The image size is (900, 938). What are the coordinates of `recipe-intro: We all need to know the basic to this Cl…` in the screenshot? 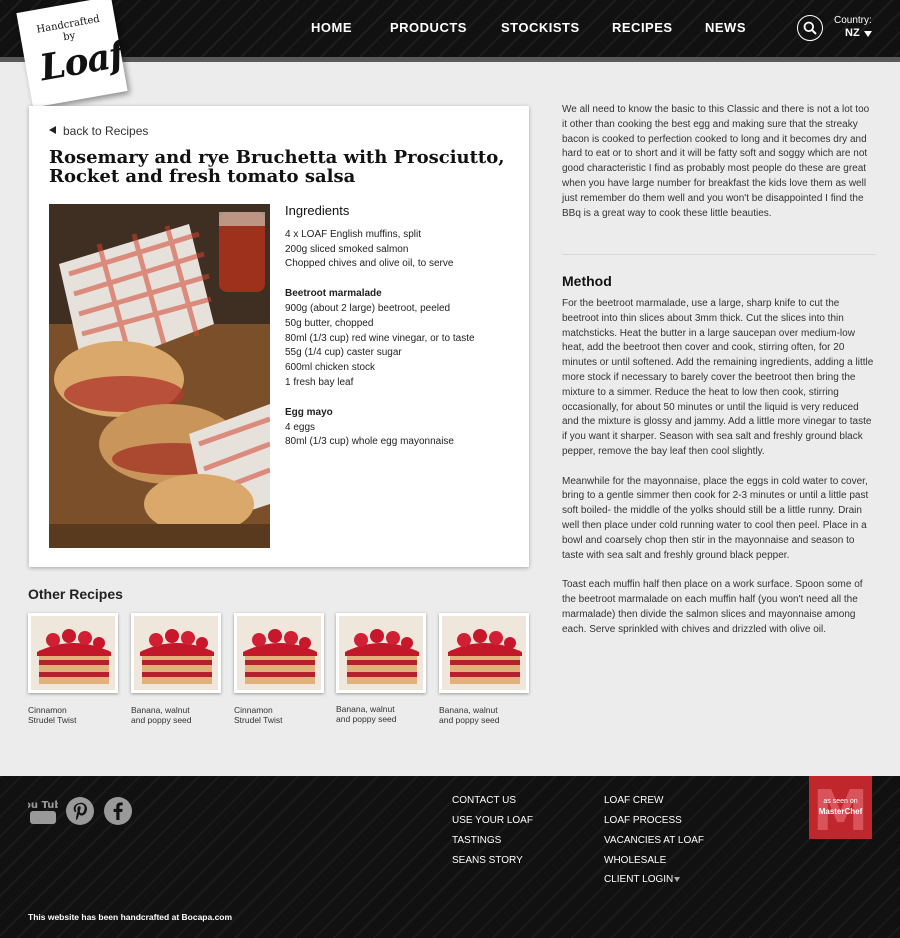 It's located at (716, 161).